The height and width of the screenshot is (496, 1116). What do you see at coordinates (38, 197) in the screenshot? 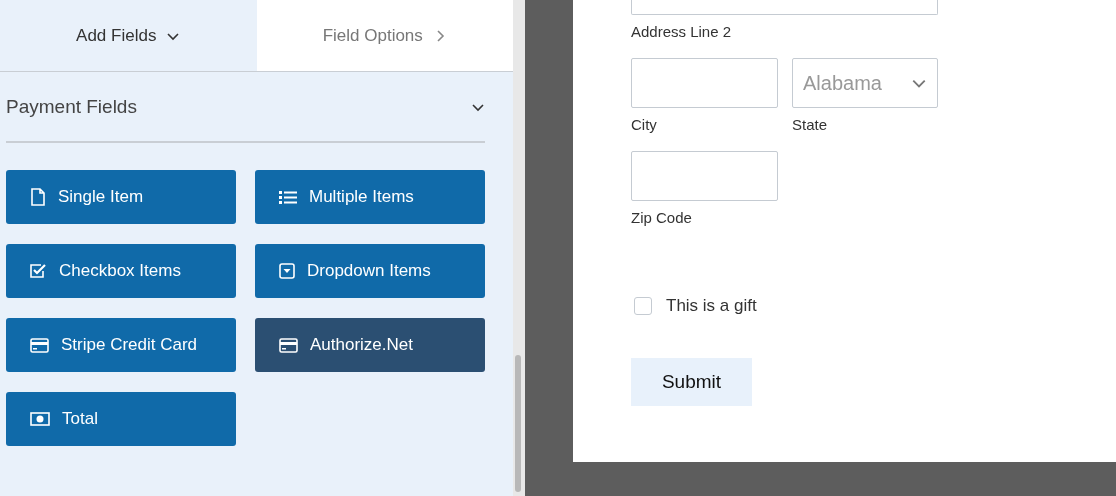
I see `document-icon` at bounding box center [38, 197].